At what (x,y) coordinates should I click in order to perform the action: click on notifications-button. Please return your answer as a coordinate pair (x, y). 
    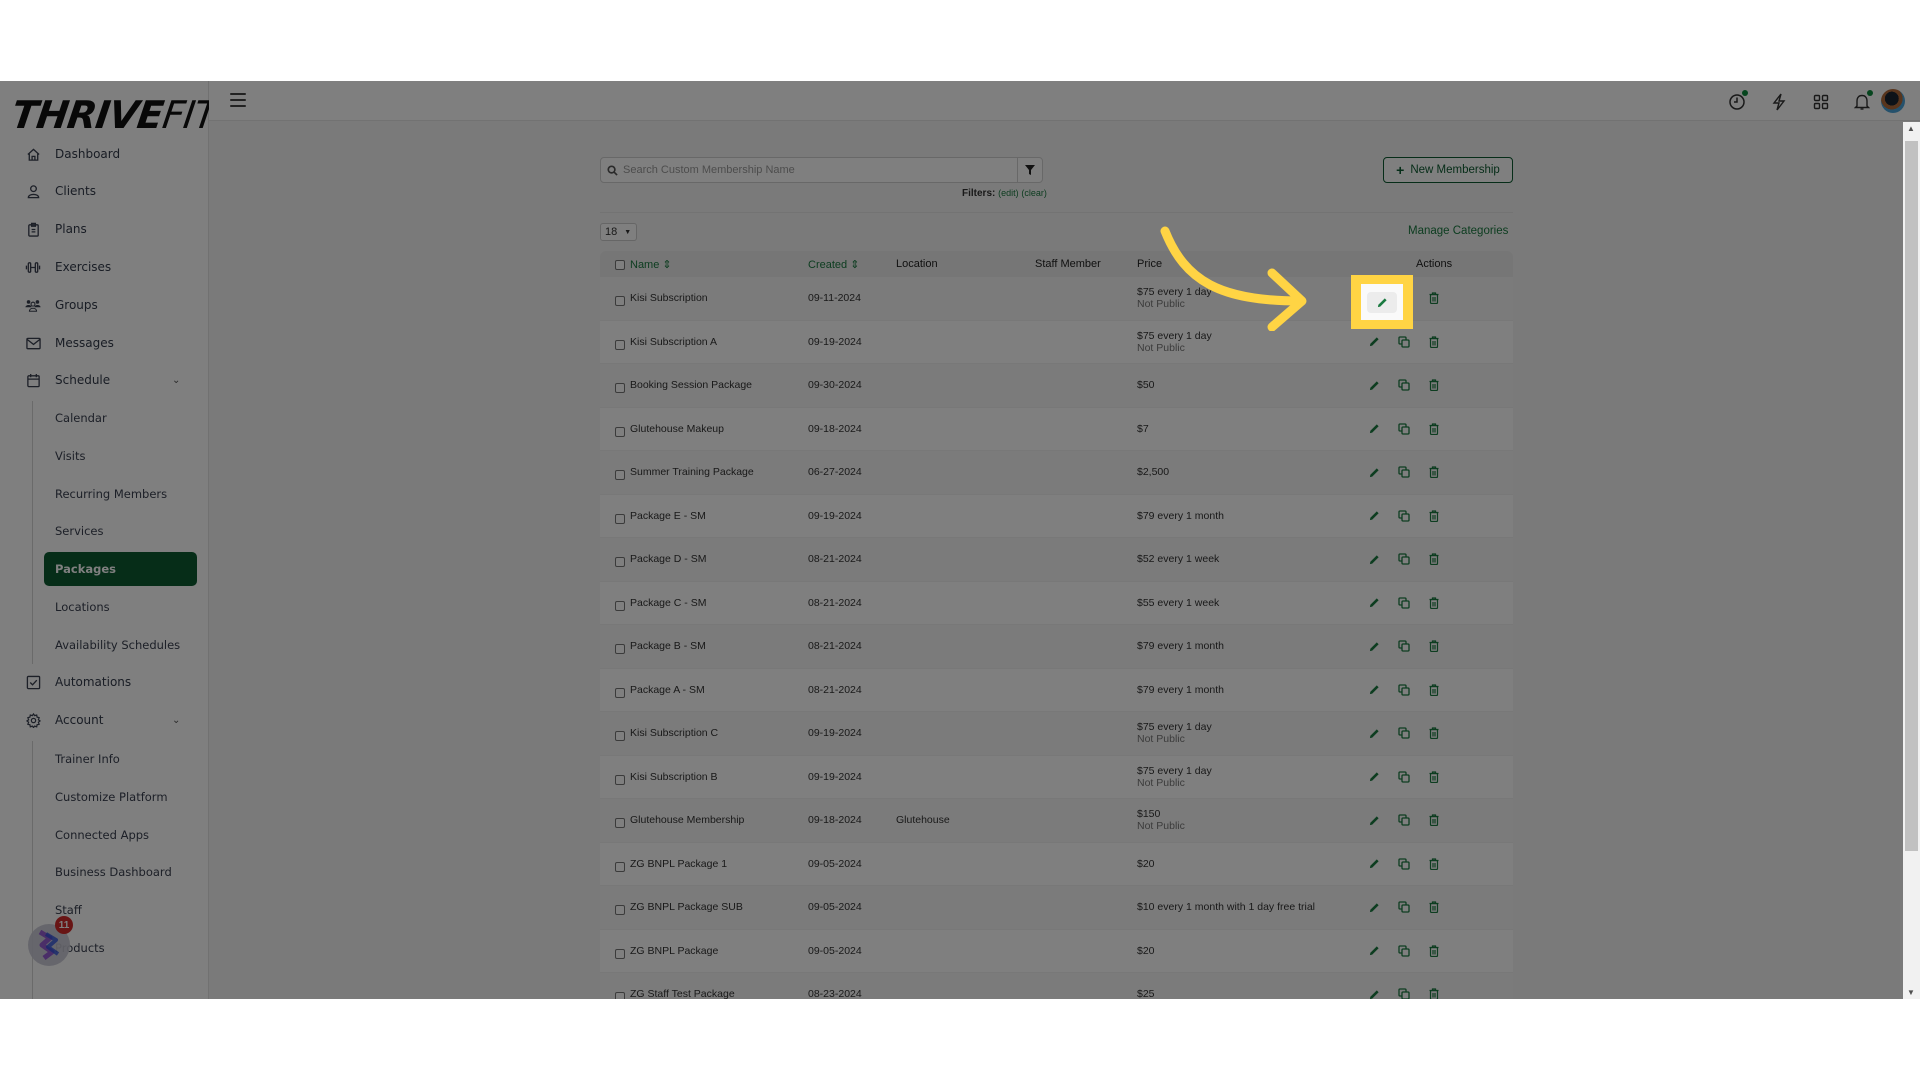
    Looking at the image, I should click on (1862, 101).